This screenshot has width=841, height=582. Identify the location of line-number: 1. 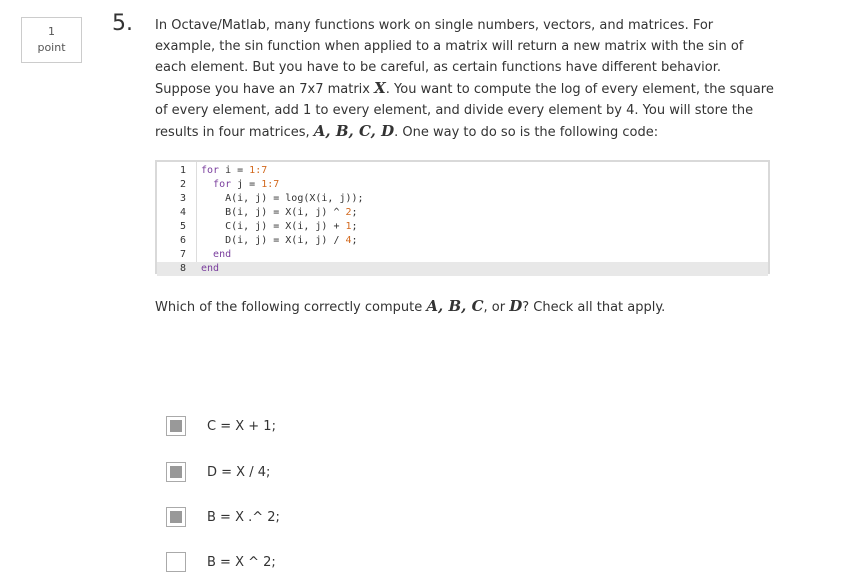
(182, 170).